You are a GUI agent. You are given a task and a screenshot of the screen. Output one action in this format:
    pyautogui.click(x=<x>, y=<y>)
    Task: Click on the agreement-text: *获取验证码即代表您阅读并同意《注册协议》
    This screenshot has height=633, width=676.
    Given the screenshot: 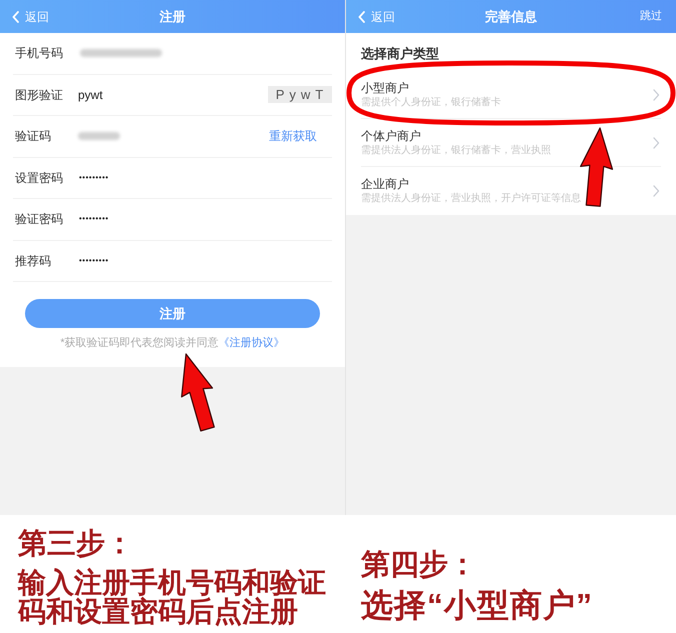 What is the action you would take?
    pyautogui.click(x=172, y=343)
    